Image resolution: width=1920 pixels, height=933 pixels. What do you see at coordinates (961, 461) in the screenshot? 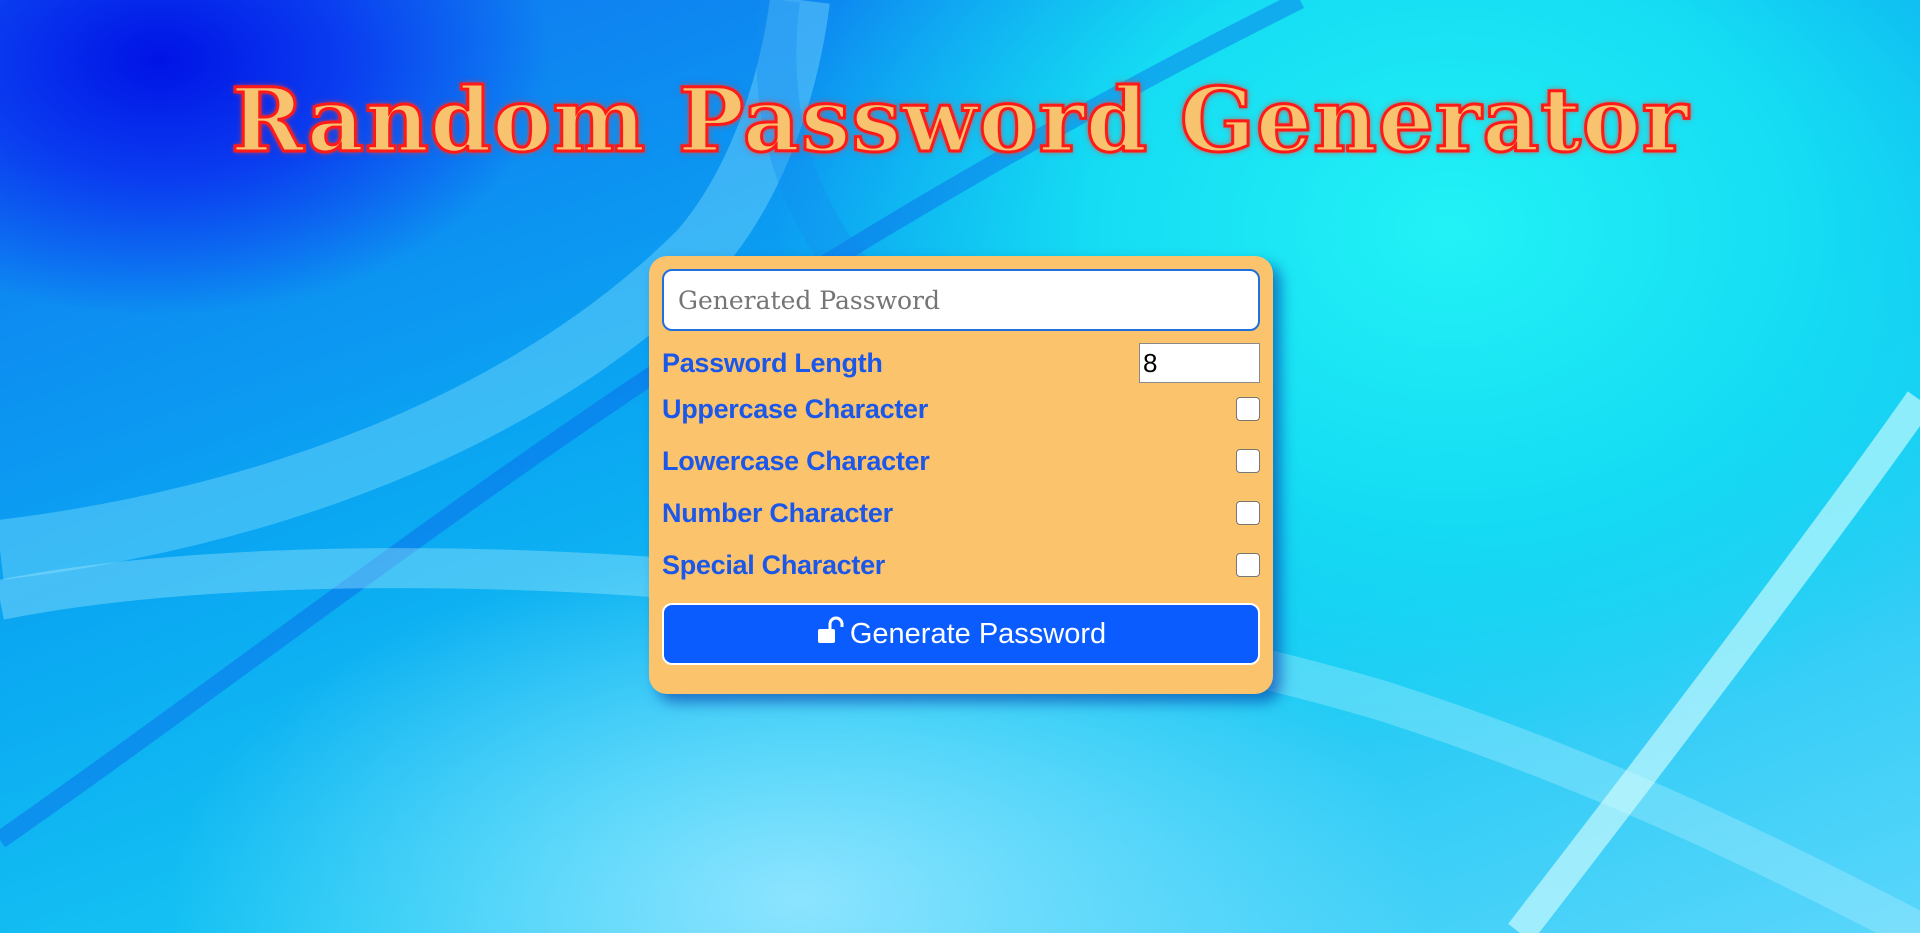
I see `lowercase-row: Lowercase Character` at bounding box center [961, 461].